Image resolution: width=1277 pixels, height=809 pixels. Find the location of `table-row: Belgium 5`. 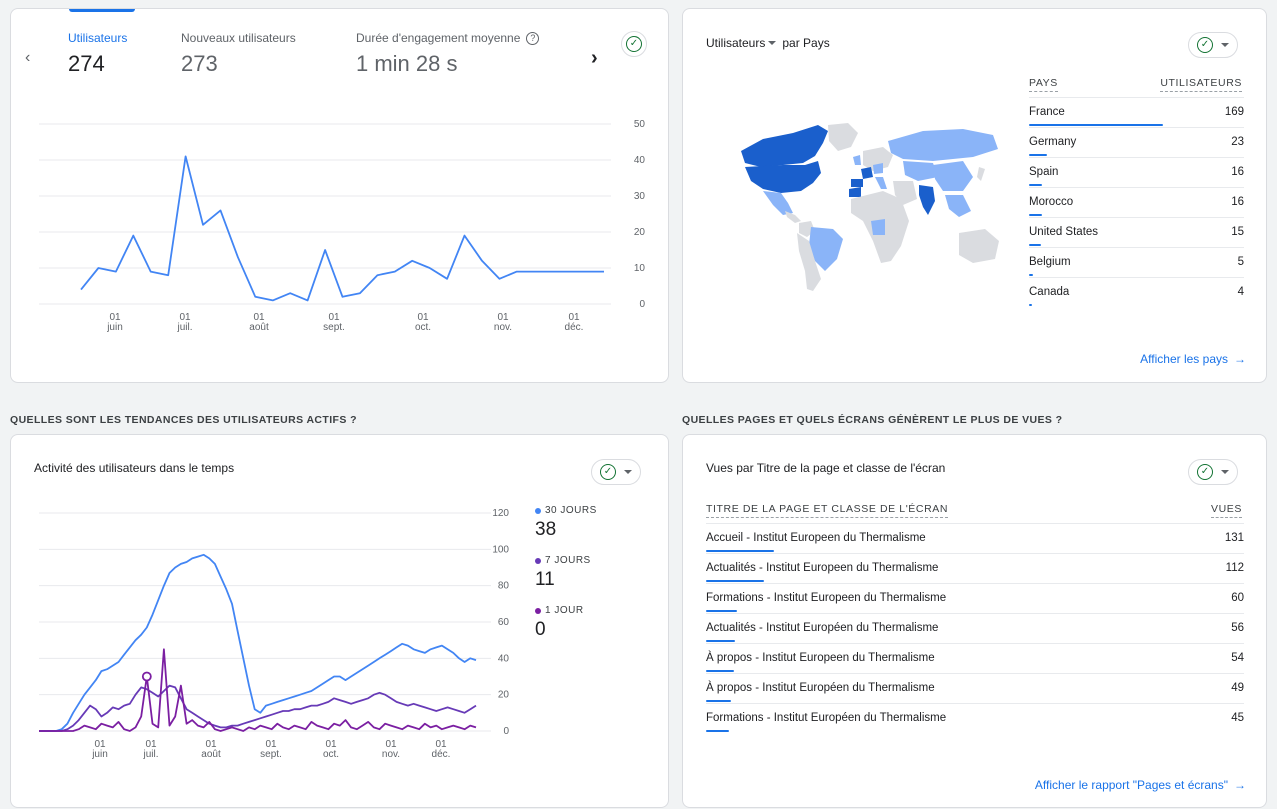

table-row: Belgium 5 is located at coordinates (1136, 262).